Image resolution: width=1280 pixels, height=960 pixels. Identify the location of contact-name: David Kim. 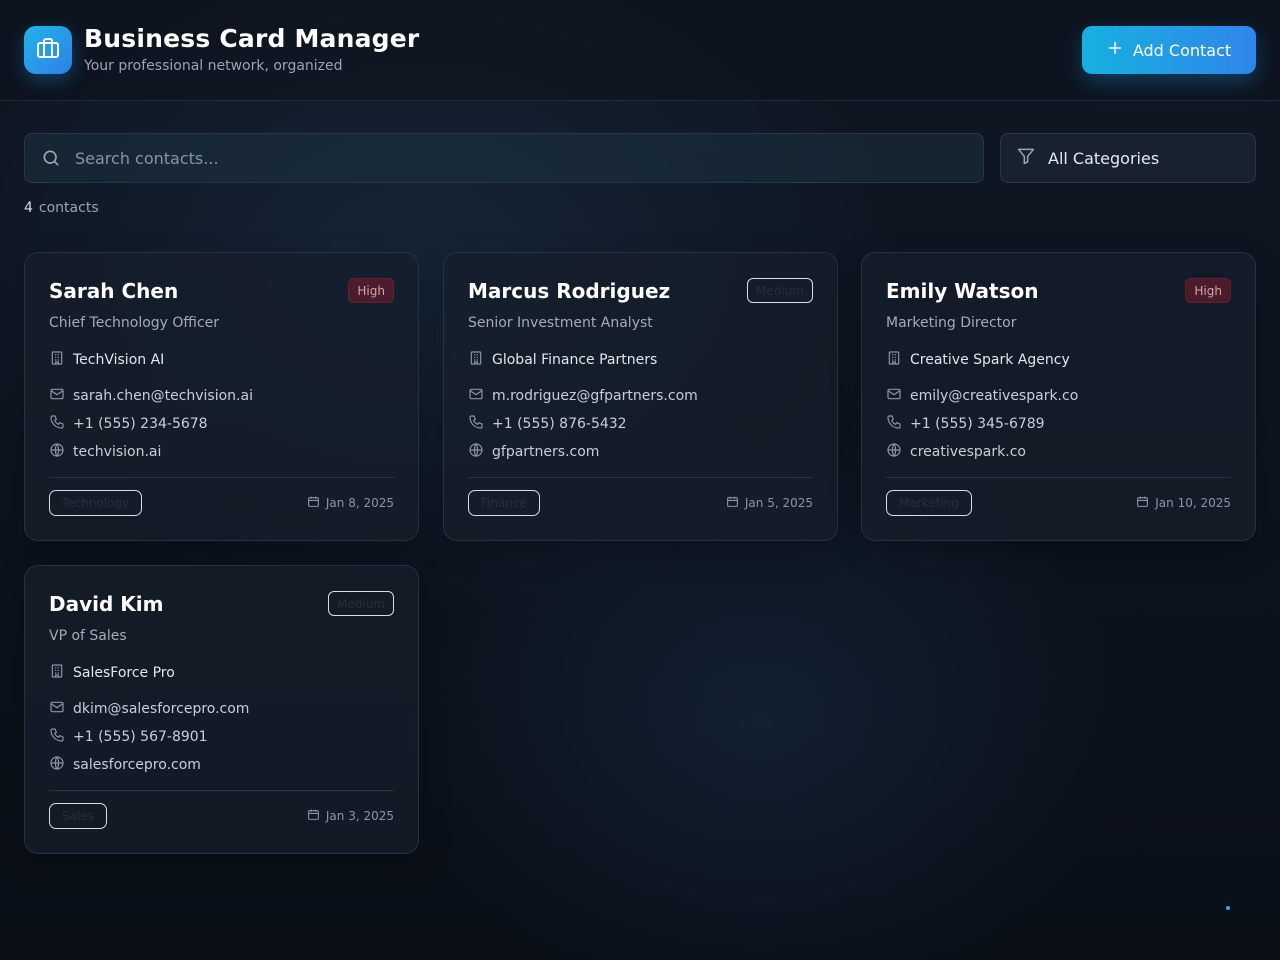
(106, 604).